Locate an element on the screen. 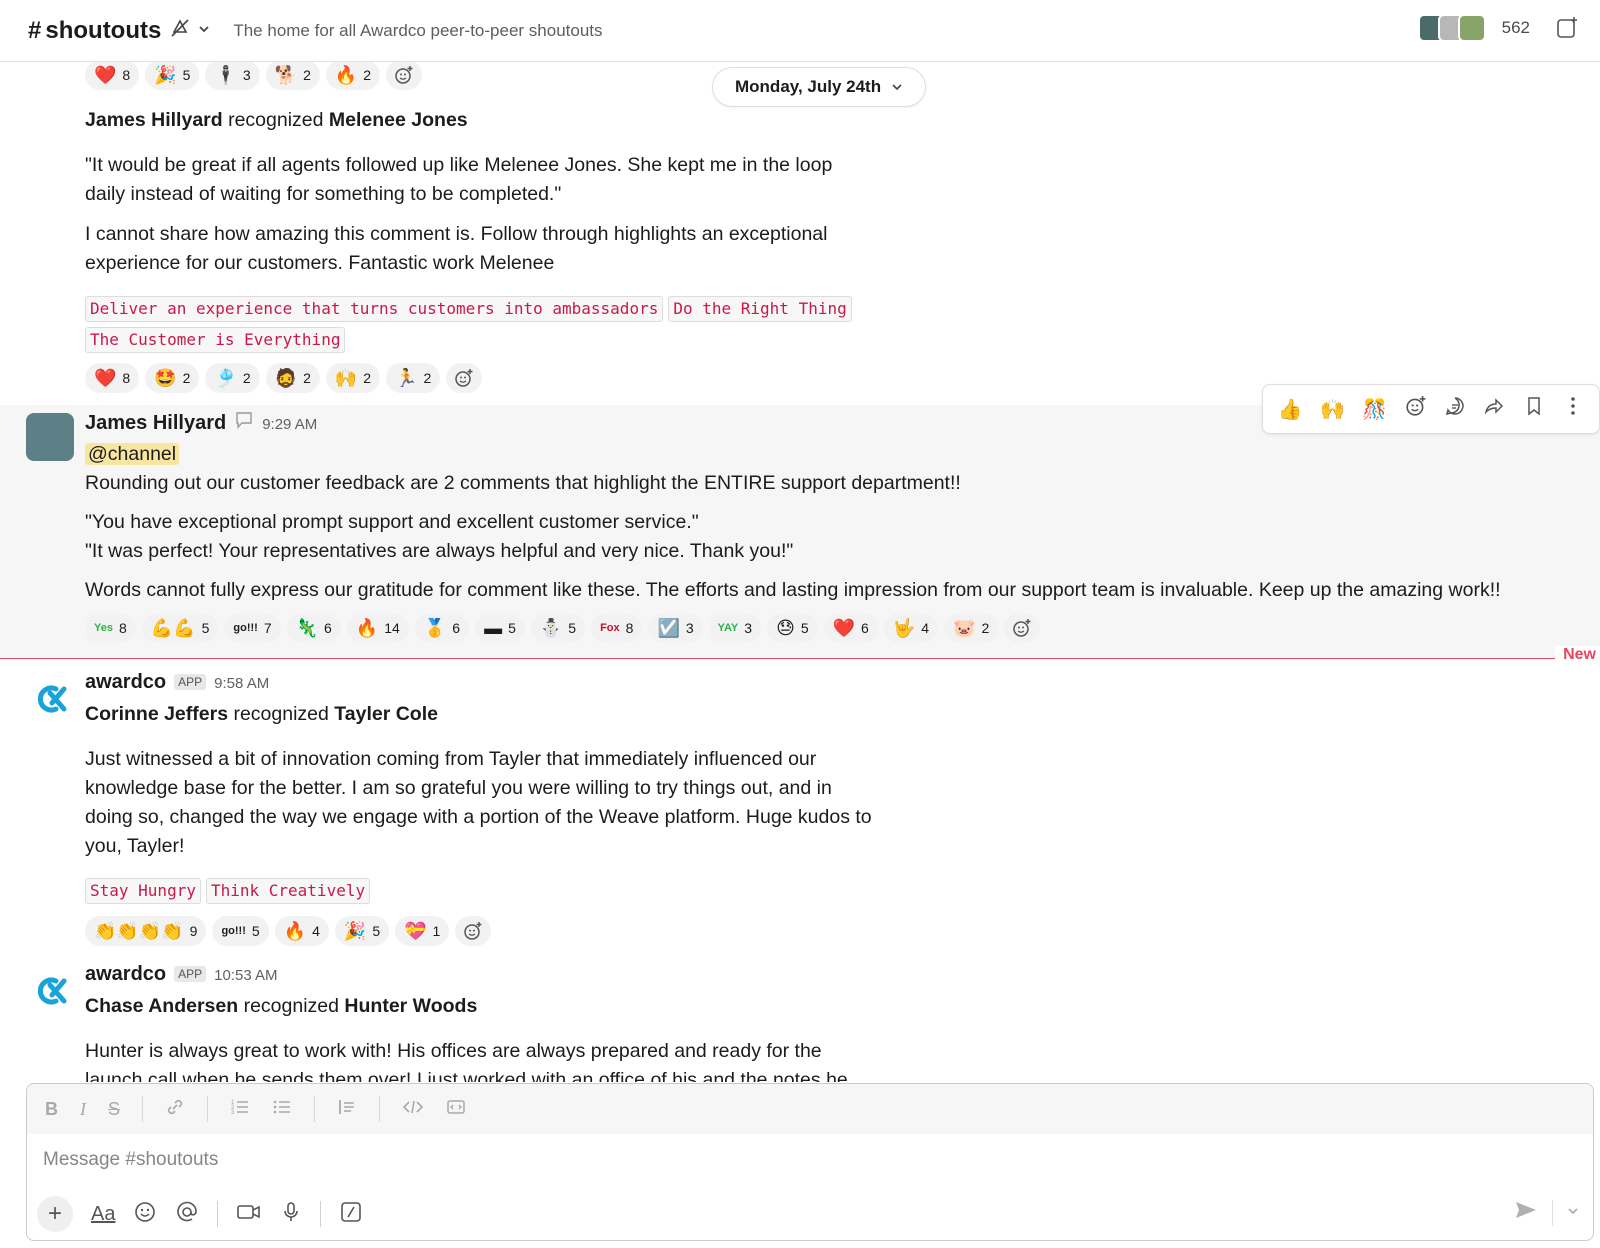 The image size is (1600, 1248). reaction-pill: ▬ 5 is located at coordinates (500, 628).